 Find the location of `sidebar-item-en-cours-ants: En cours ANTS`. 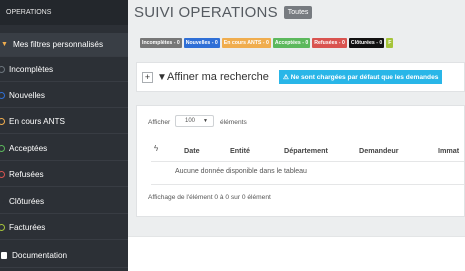

sidebar-item-en-cours-ants: En cours ANTS is located at coordinates (64, 122).